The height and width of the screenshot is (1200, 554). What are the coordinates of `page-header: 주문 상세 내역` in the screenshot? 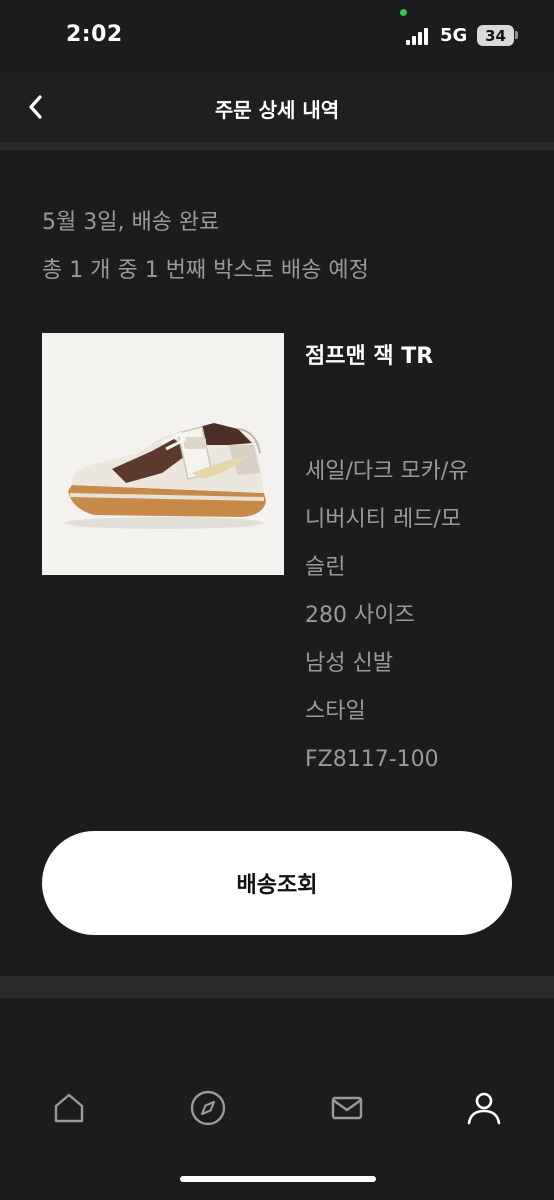 It's located at (277, 107).